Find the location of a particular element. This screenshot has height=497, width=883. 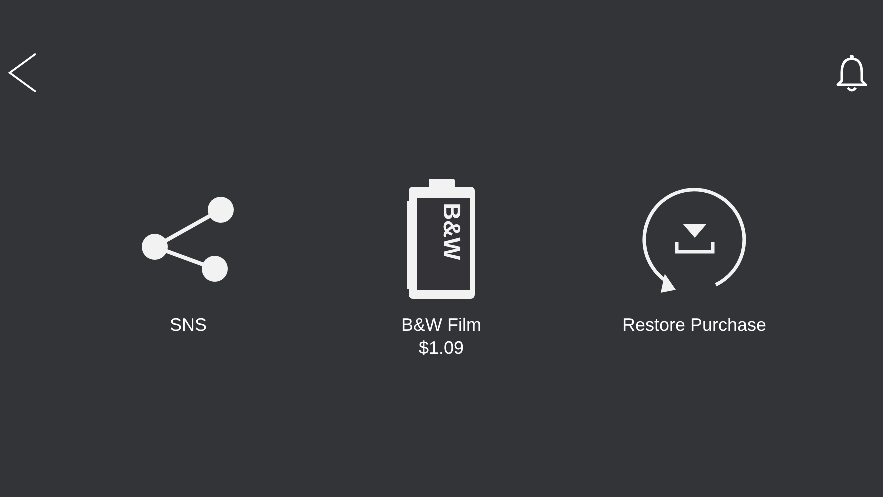

item-label: B&W Film is located at coordinates (442, 325).